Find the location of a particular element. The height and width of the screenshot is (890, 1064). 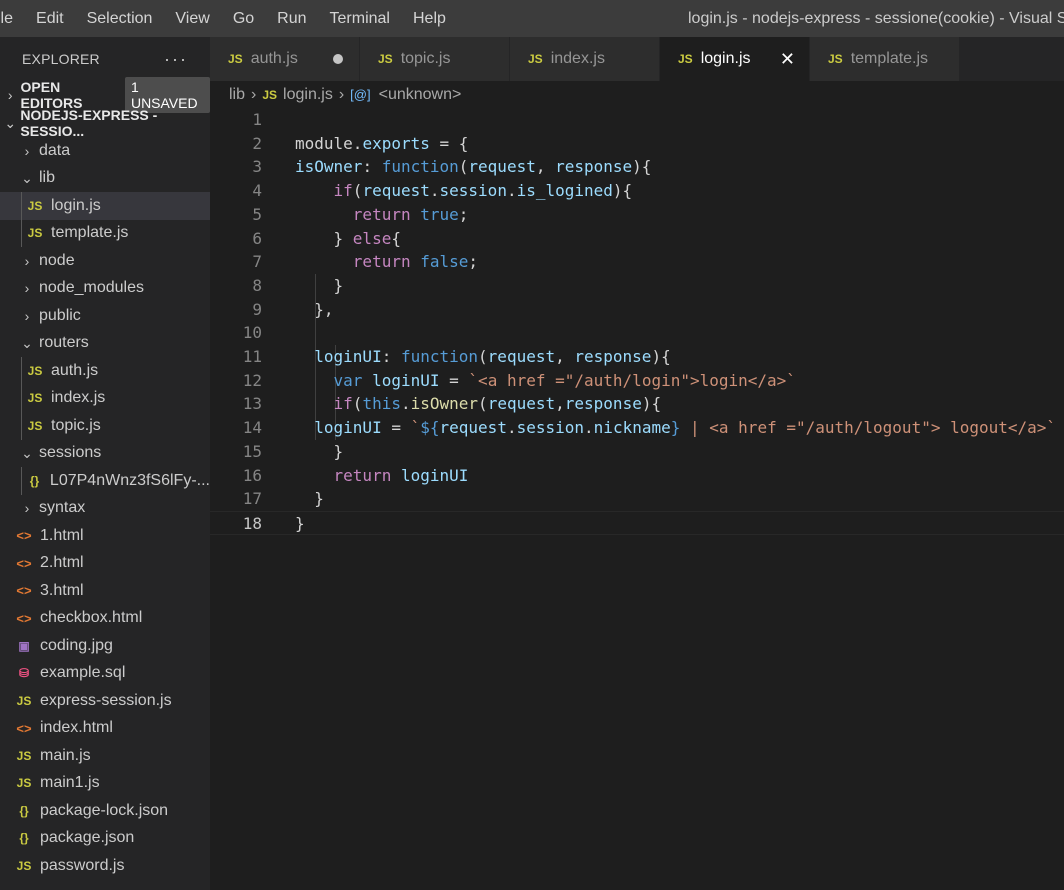

menu-item-view: View is located at coordinates (192, 19).